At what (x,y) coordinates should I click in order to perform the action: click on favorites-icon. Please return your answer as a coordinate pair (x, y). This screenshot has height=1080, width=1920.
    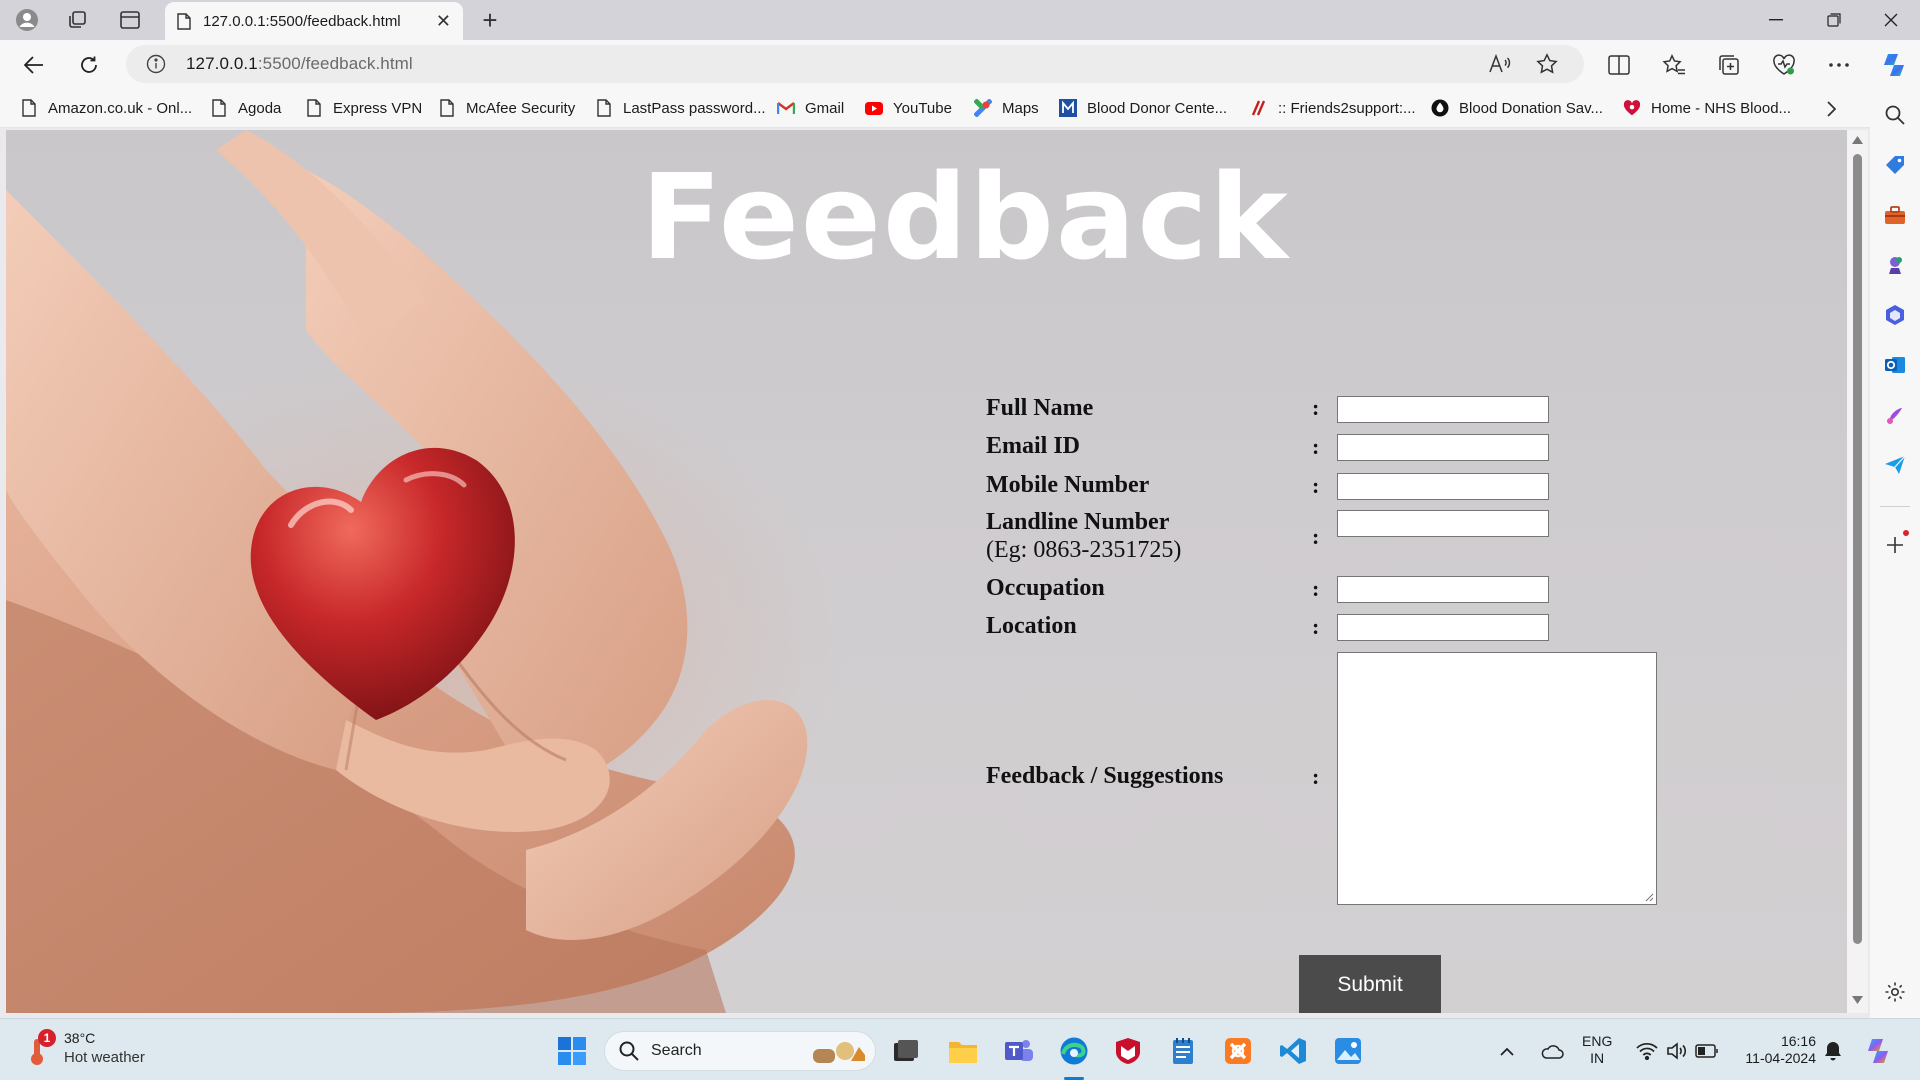
    Looking at the image, I should click on (1674, 65).